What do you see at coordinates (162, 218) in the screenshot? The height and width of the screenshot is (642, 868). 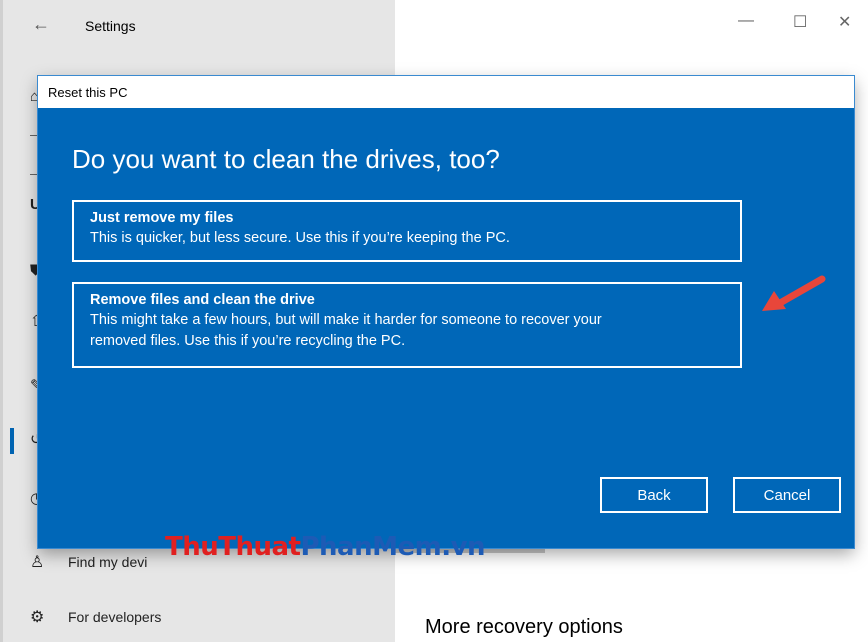 I see `option-title: Just remove my files` at bounding box center [162, 218].